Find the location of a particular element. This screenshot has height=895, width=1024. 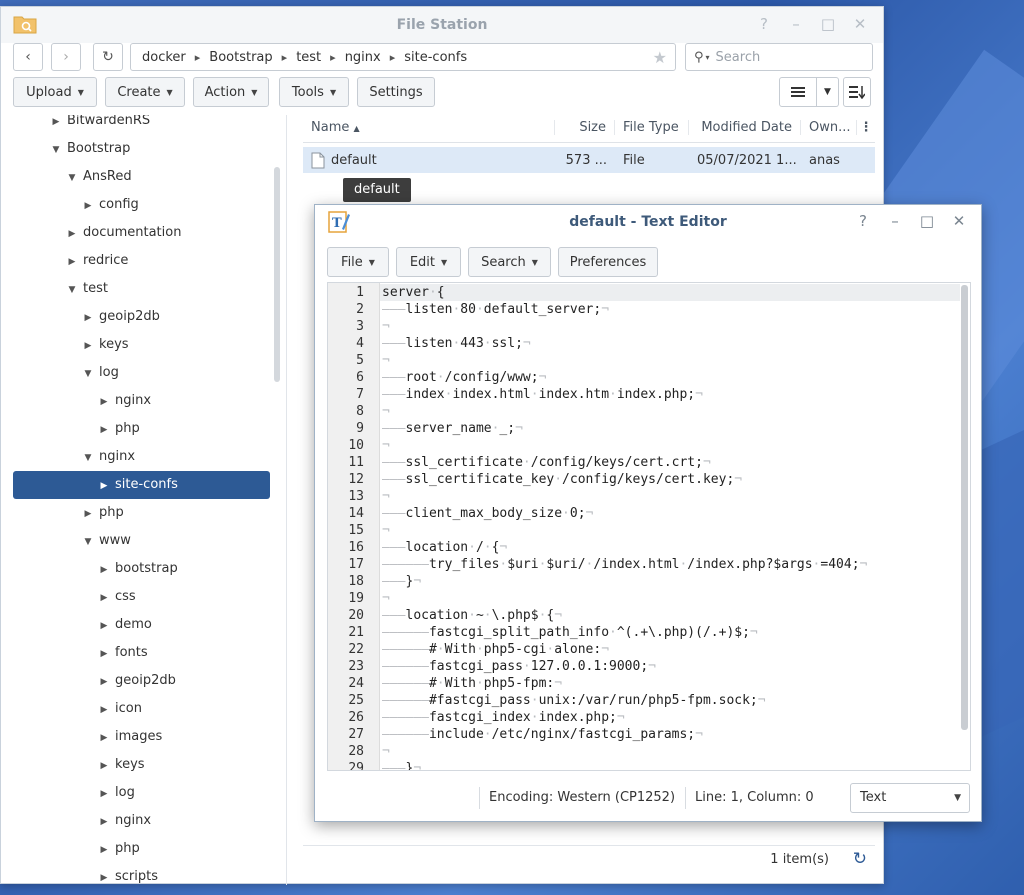

tree-item: ▼ log is located at coordinates (100, 373).